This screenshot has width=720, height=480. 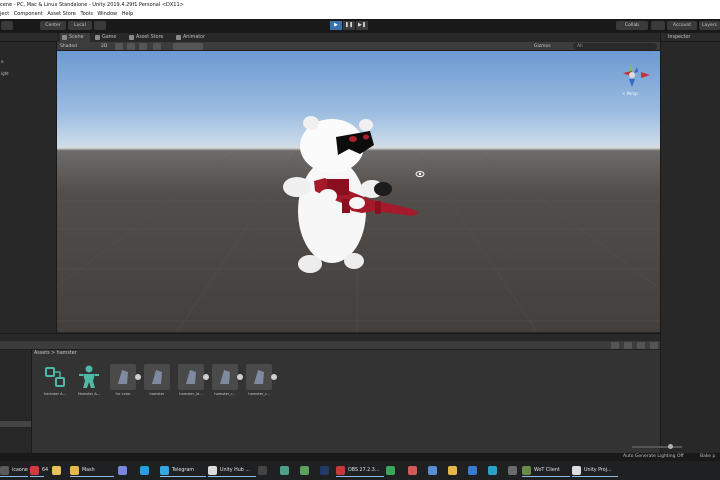 I want to click on light-gizmo-icon, so click(x=420, y=174).